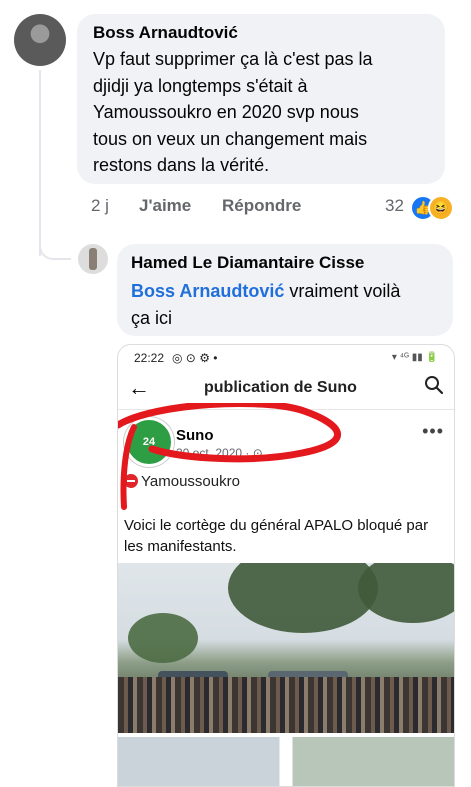  I want to click on divider, so click(286, 409).